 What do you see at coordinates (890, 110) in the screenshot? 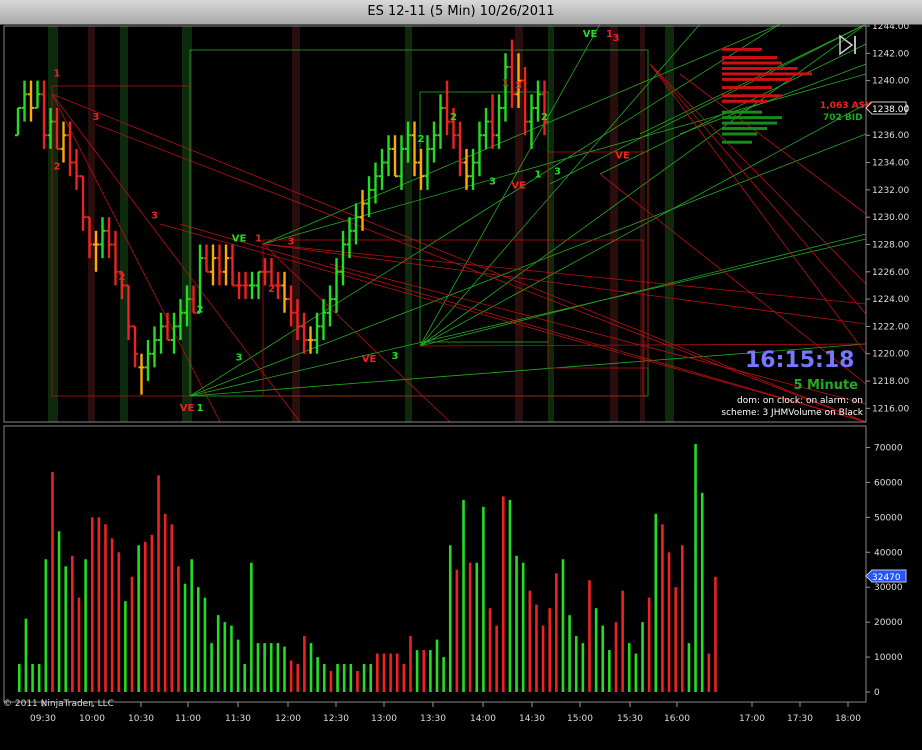
I see `last-price-label: 1238.00` at bounding box center [890, 110].